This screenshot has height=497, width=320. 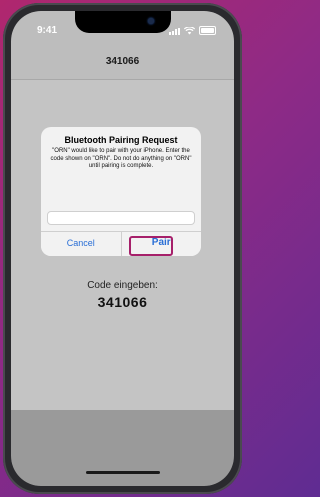 I want to click on status-bar: 9:41, so click(x=122, y=28).